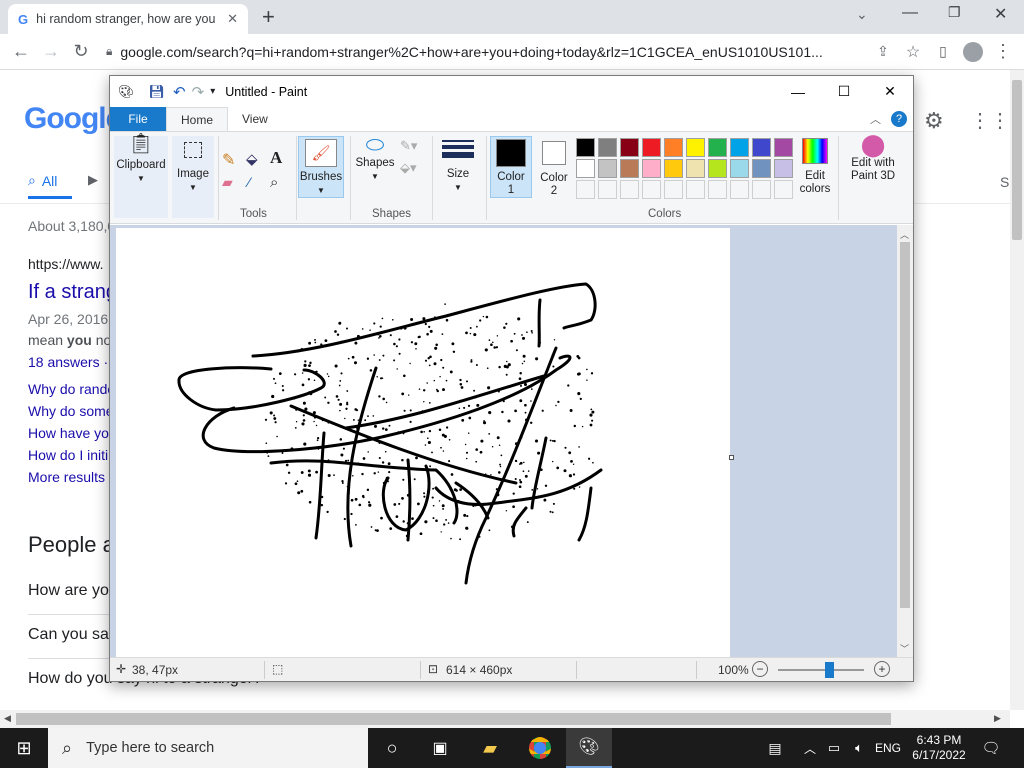 This screenshot has width=1024, height=768. Describe the element at coordinates (882, 669) in the screenshot. I see `zoom-in-icon: +` at that location.